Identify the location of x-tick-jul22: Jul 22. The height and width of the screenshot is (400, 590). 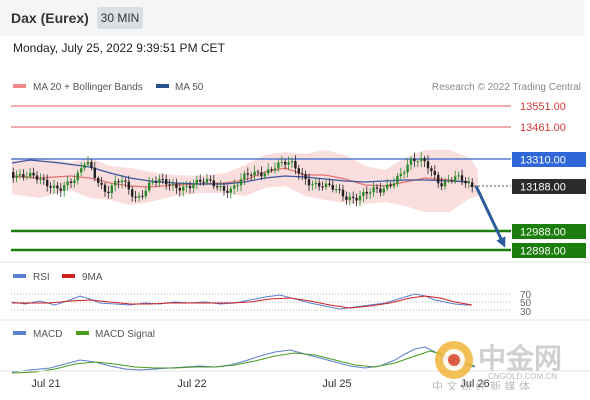
(191, 384).